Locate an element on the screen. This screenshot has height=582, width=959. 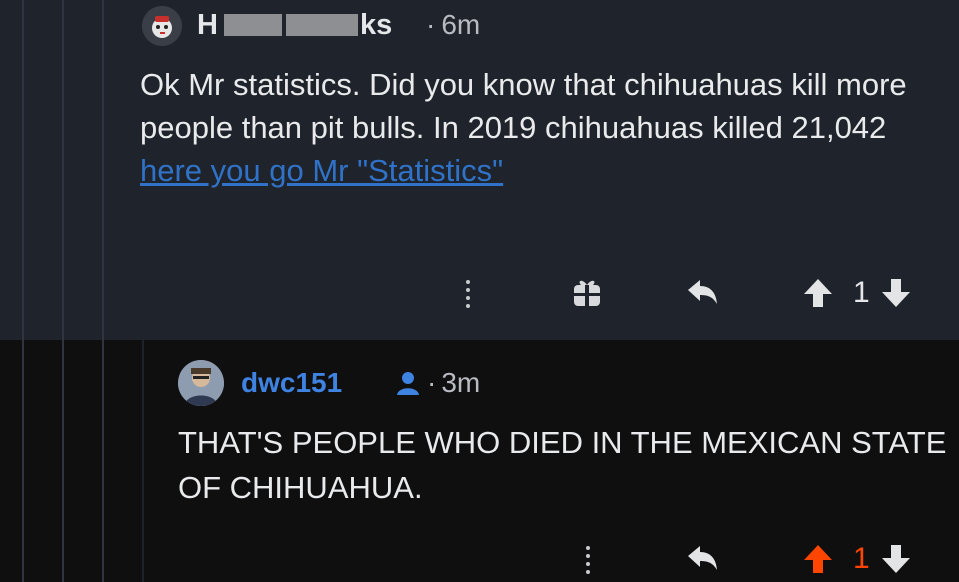
username-part: H is located at coordinates (207, 24).